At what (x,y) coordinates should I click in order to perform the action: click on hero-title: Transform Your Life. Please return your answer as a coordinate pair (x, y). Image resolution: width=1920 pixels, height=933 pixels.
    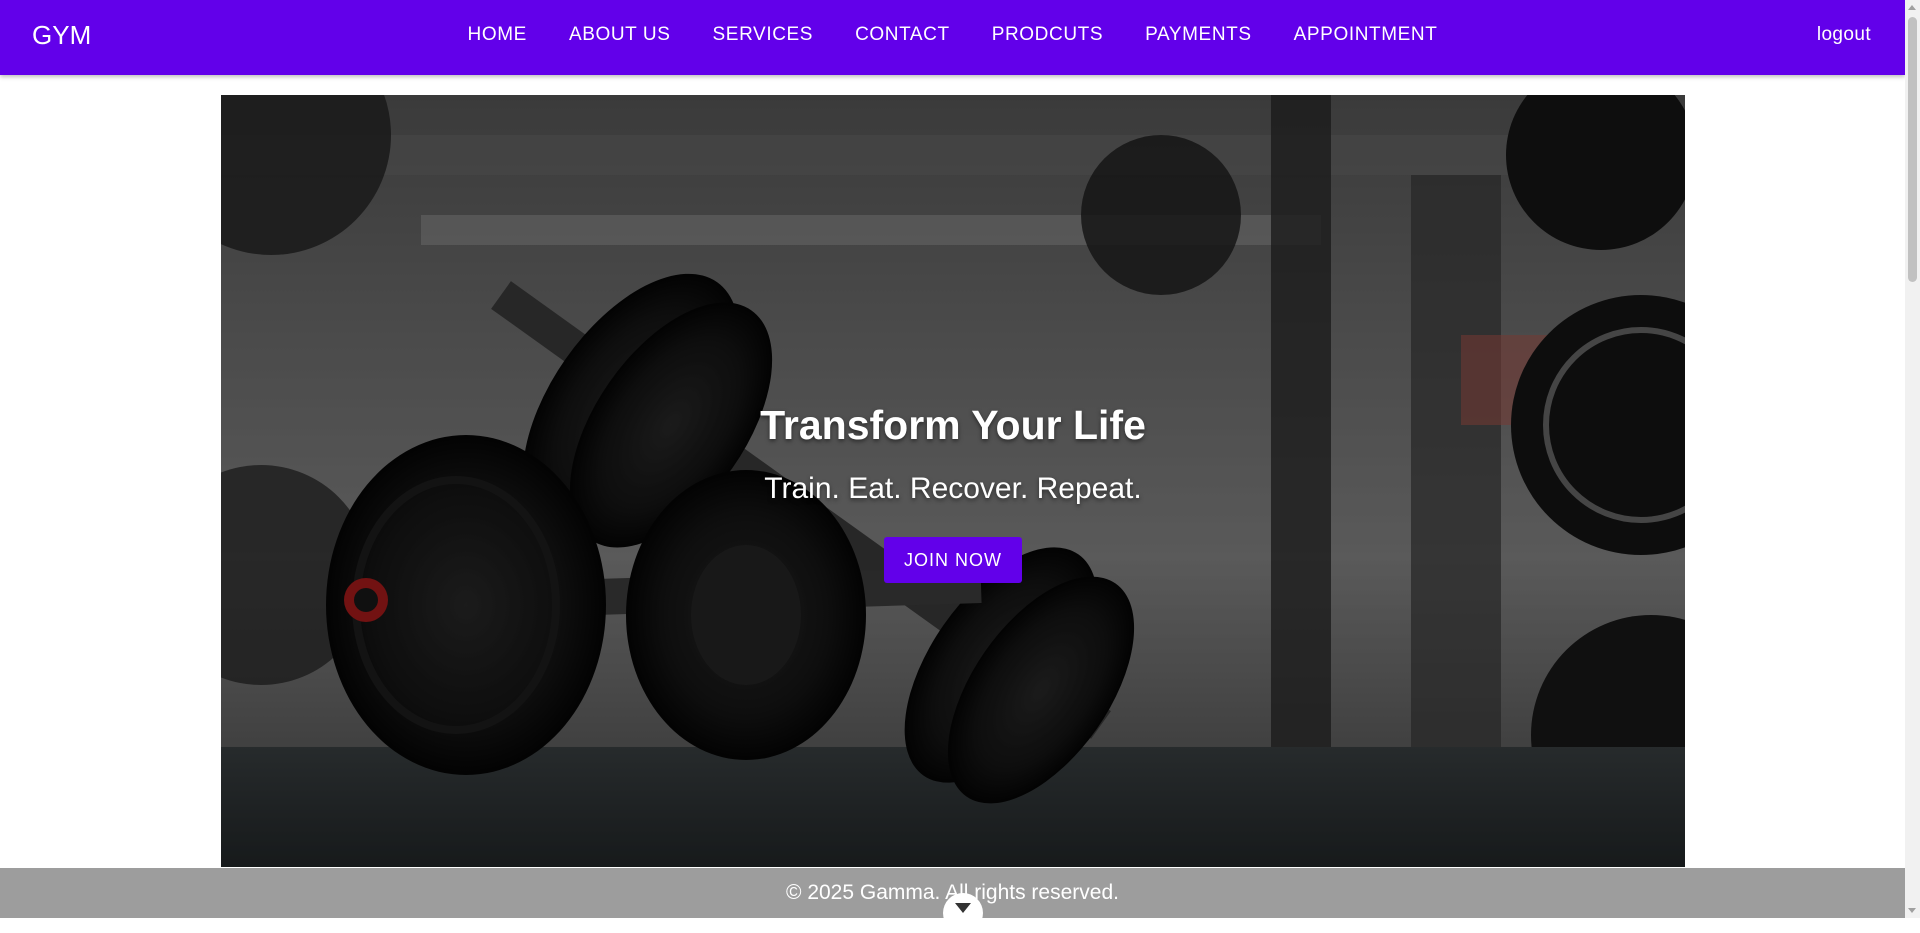
    Looking at the image, I should click on (953, 425).